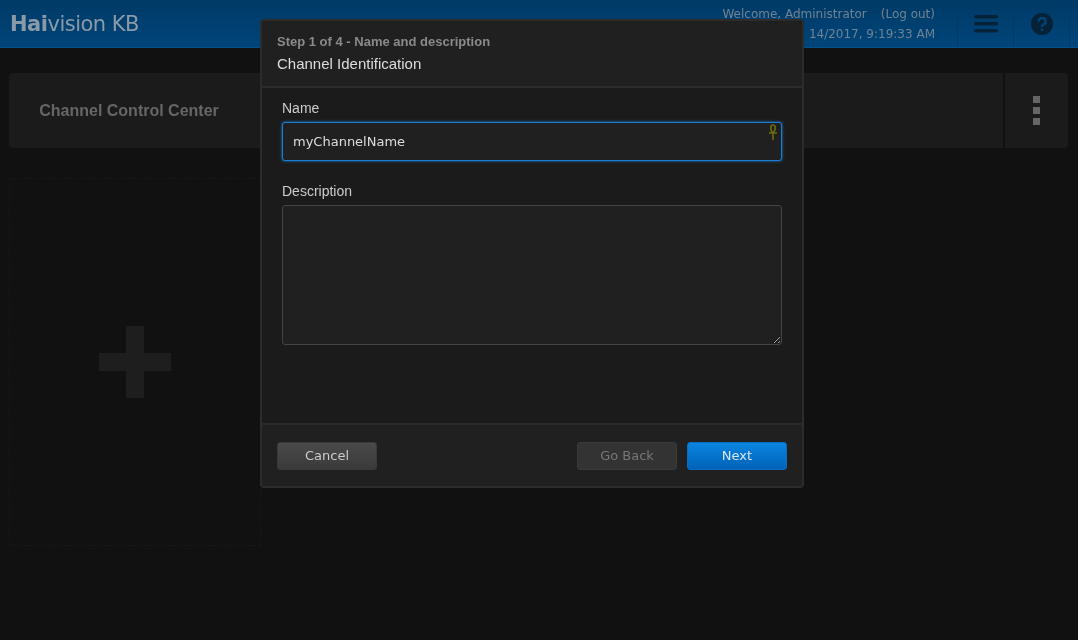  I want to click on more-icon, so click(1036, 110).